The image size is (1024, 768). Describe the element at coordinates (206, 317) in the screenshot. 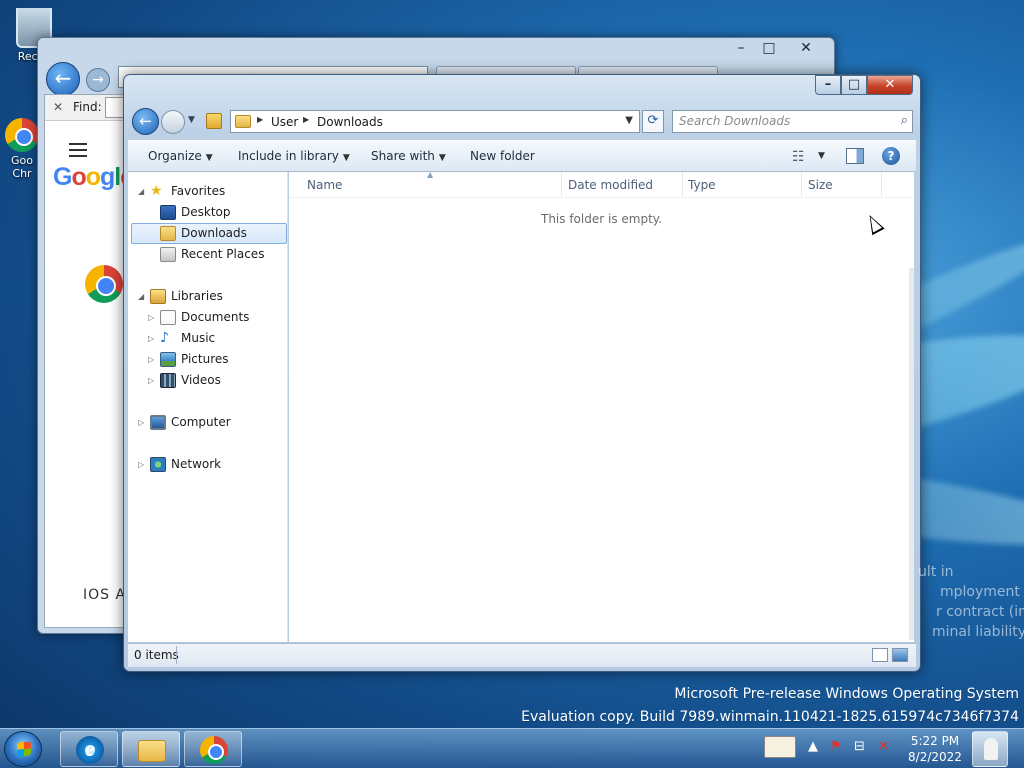

I see `nav-documents: ▷ Documents` at that location.